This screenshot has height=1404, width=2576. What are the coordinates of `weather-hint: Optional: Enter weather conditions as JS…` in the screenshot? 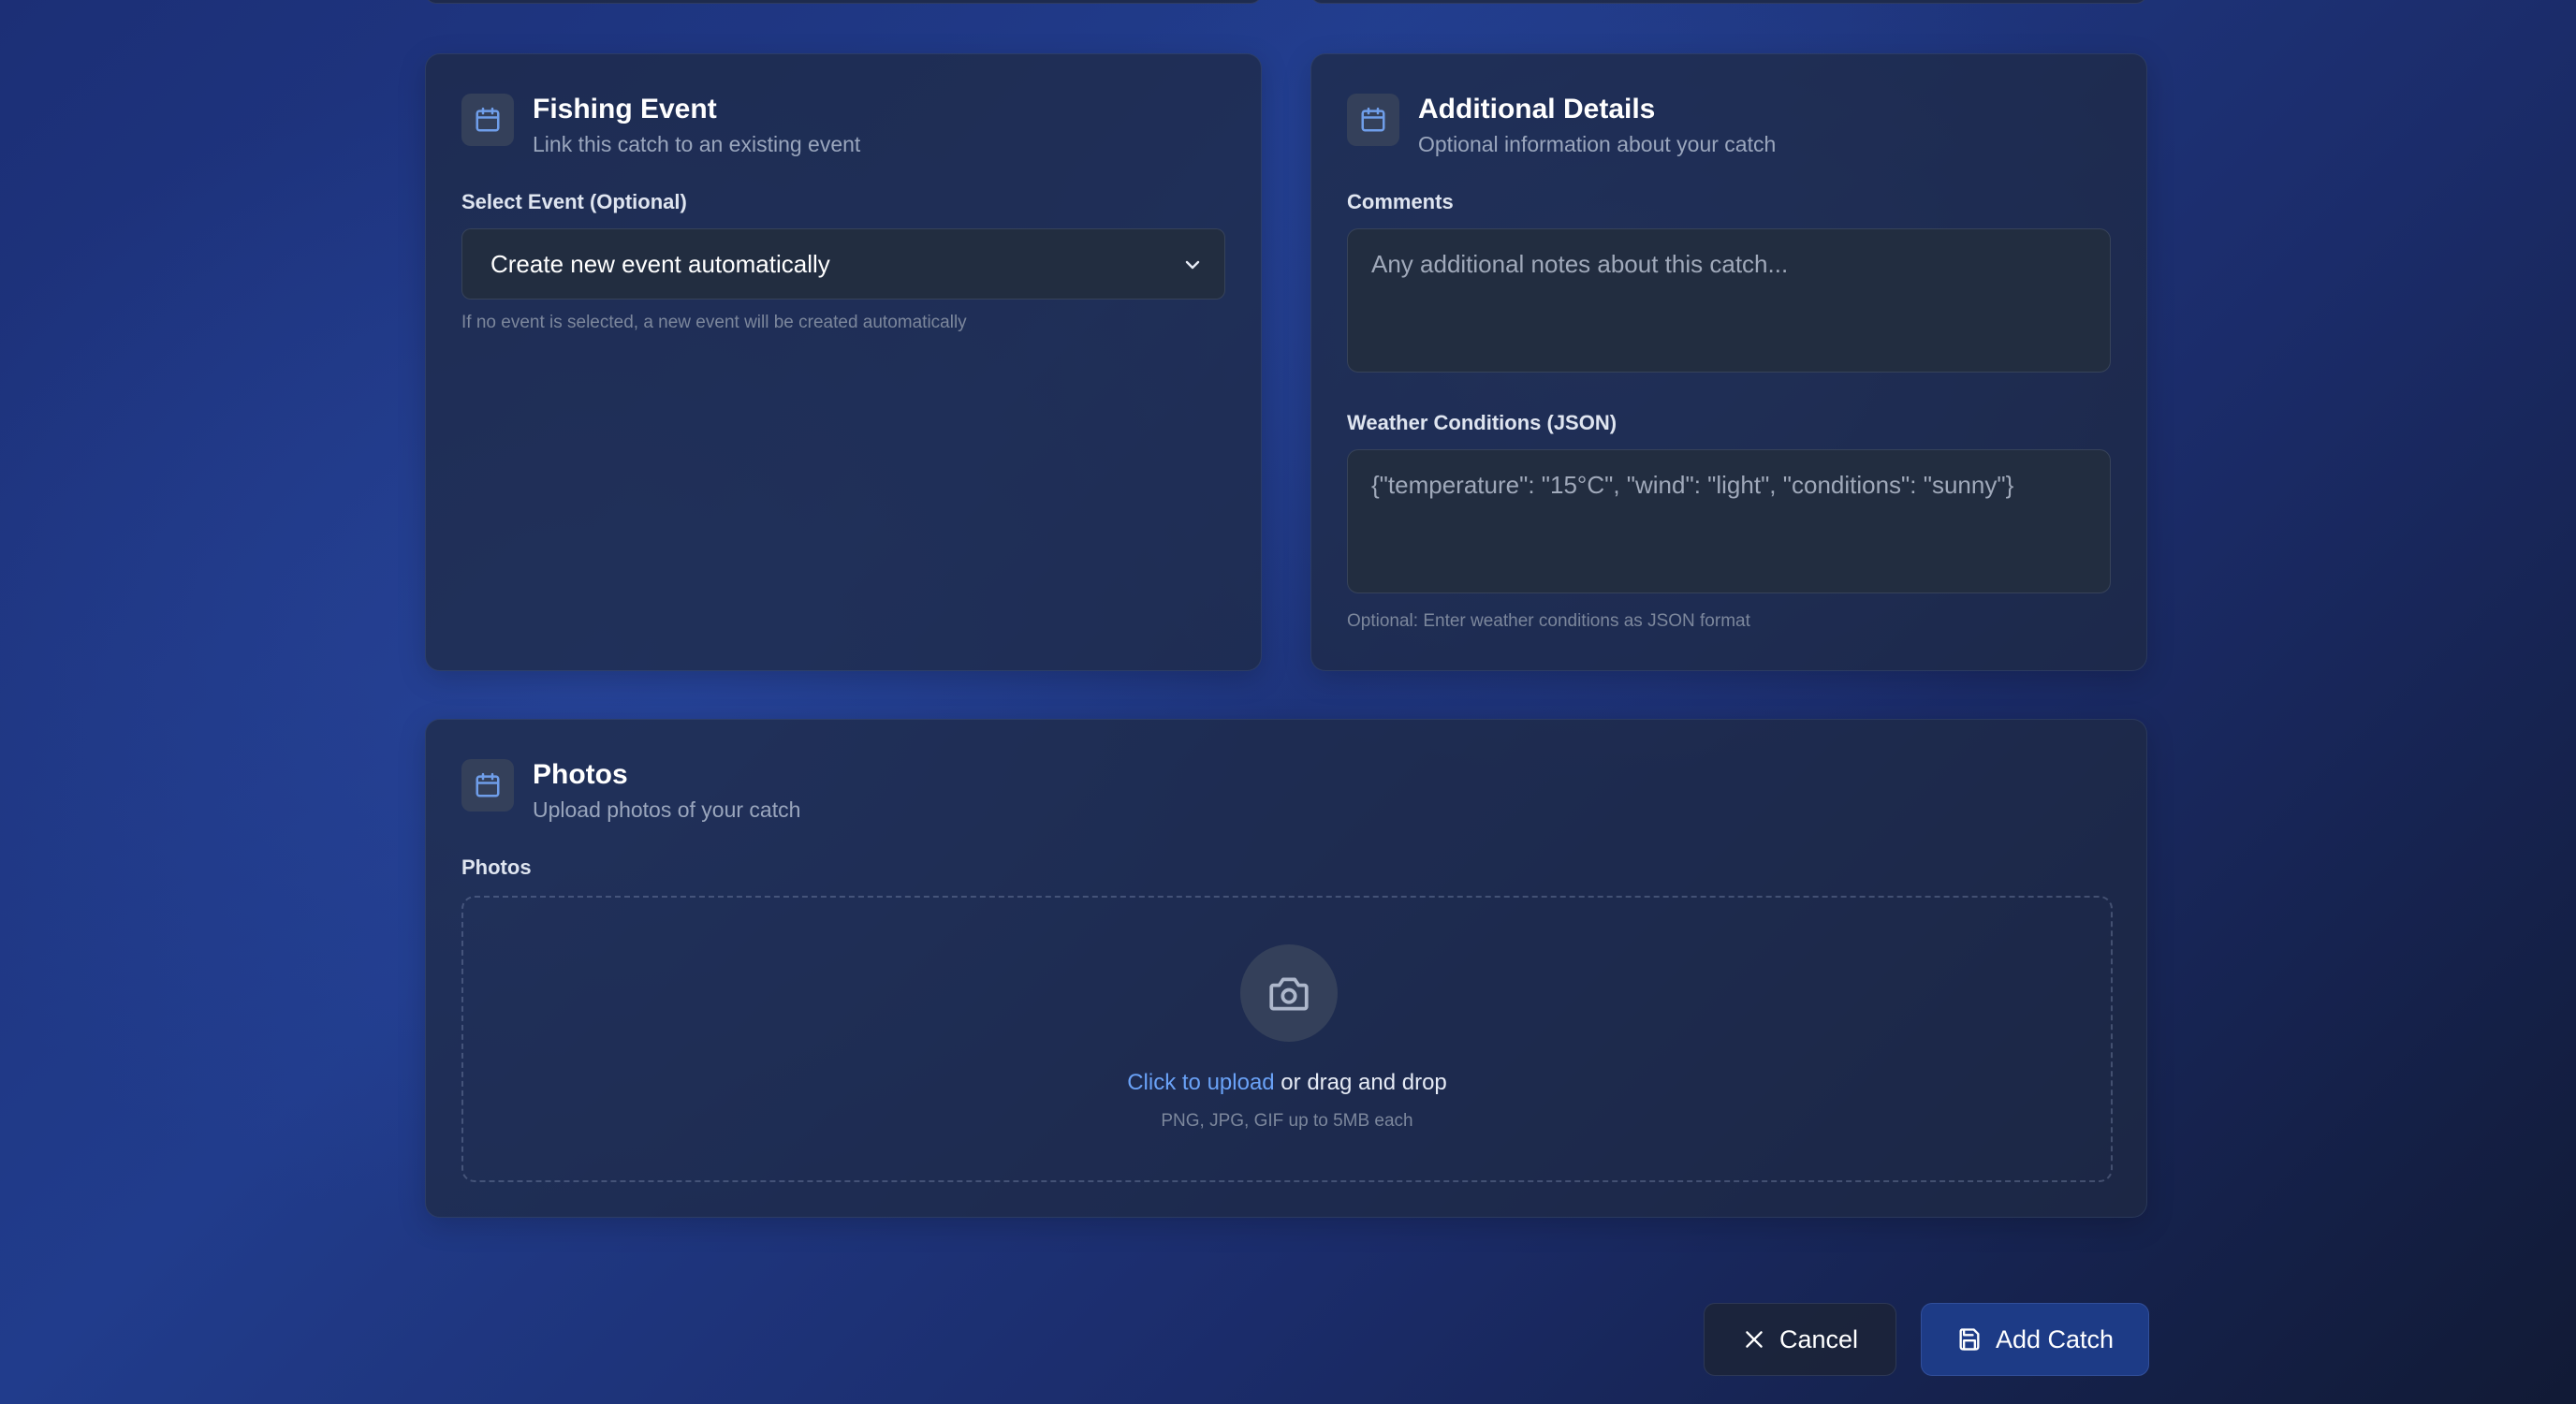 It's located at (1548, 621).